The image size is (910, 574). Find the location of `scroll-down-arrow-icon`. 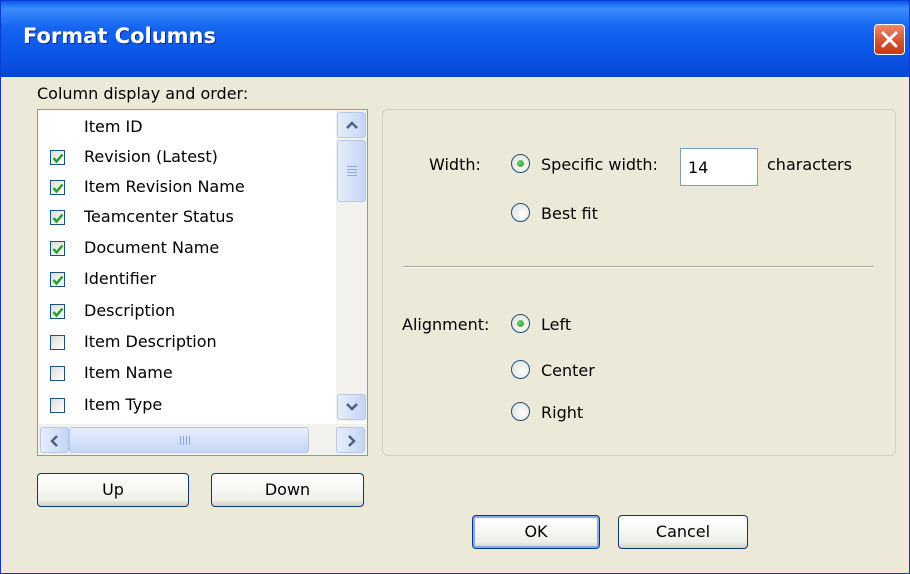

scroll-down-arrow-icon is located at coordinates (352, 407).